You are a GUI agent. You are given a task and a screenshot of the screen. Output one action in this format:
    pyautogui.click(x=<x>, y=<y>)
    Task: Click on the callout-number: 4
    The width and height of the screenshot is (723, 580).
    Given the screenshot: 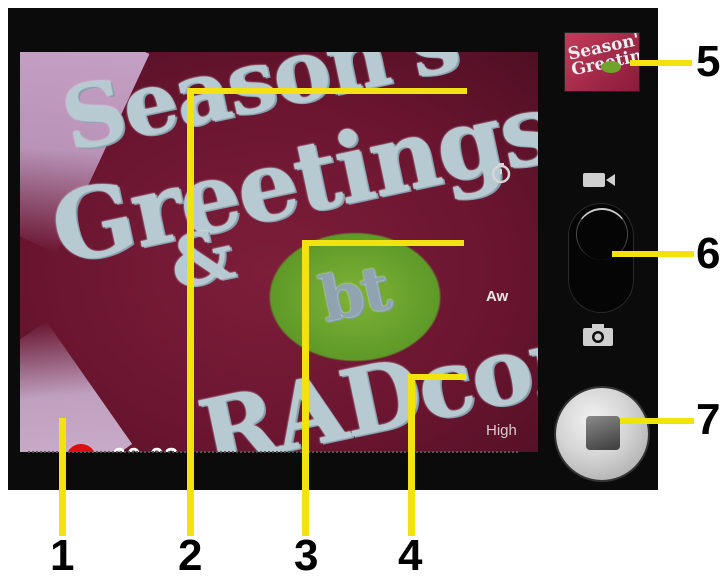 What is the action you would take?
    pyautogui.click(x=410, y=555)
    